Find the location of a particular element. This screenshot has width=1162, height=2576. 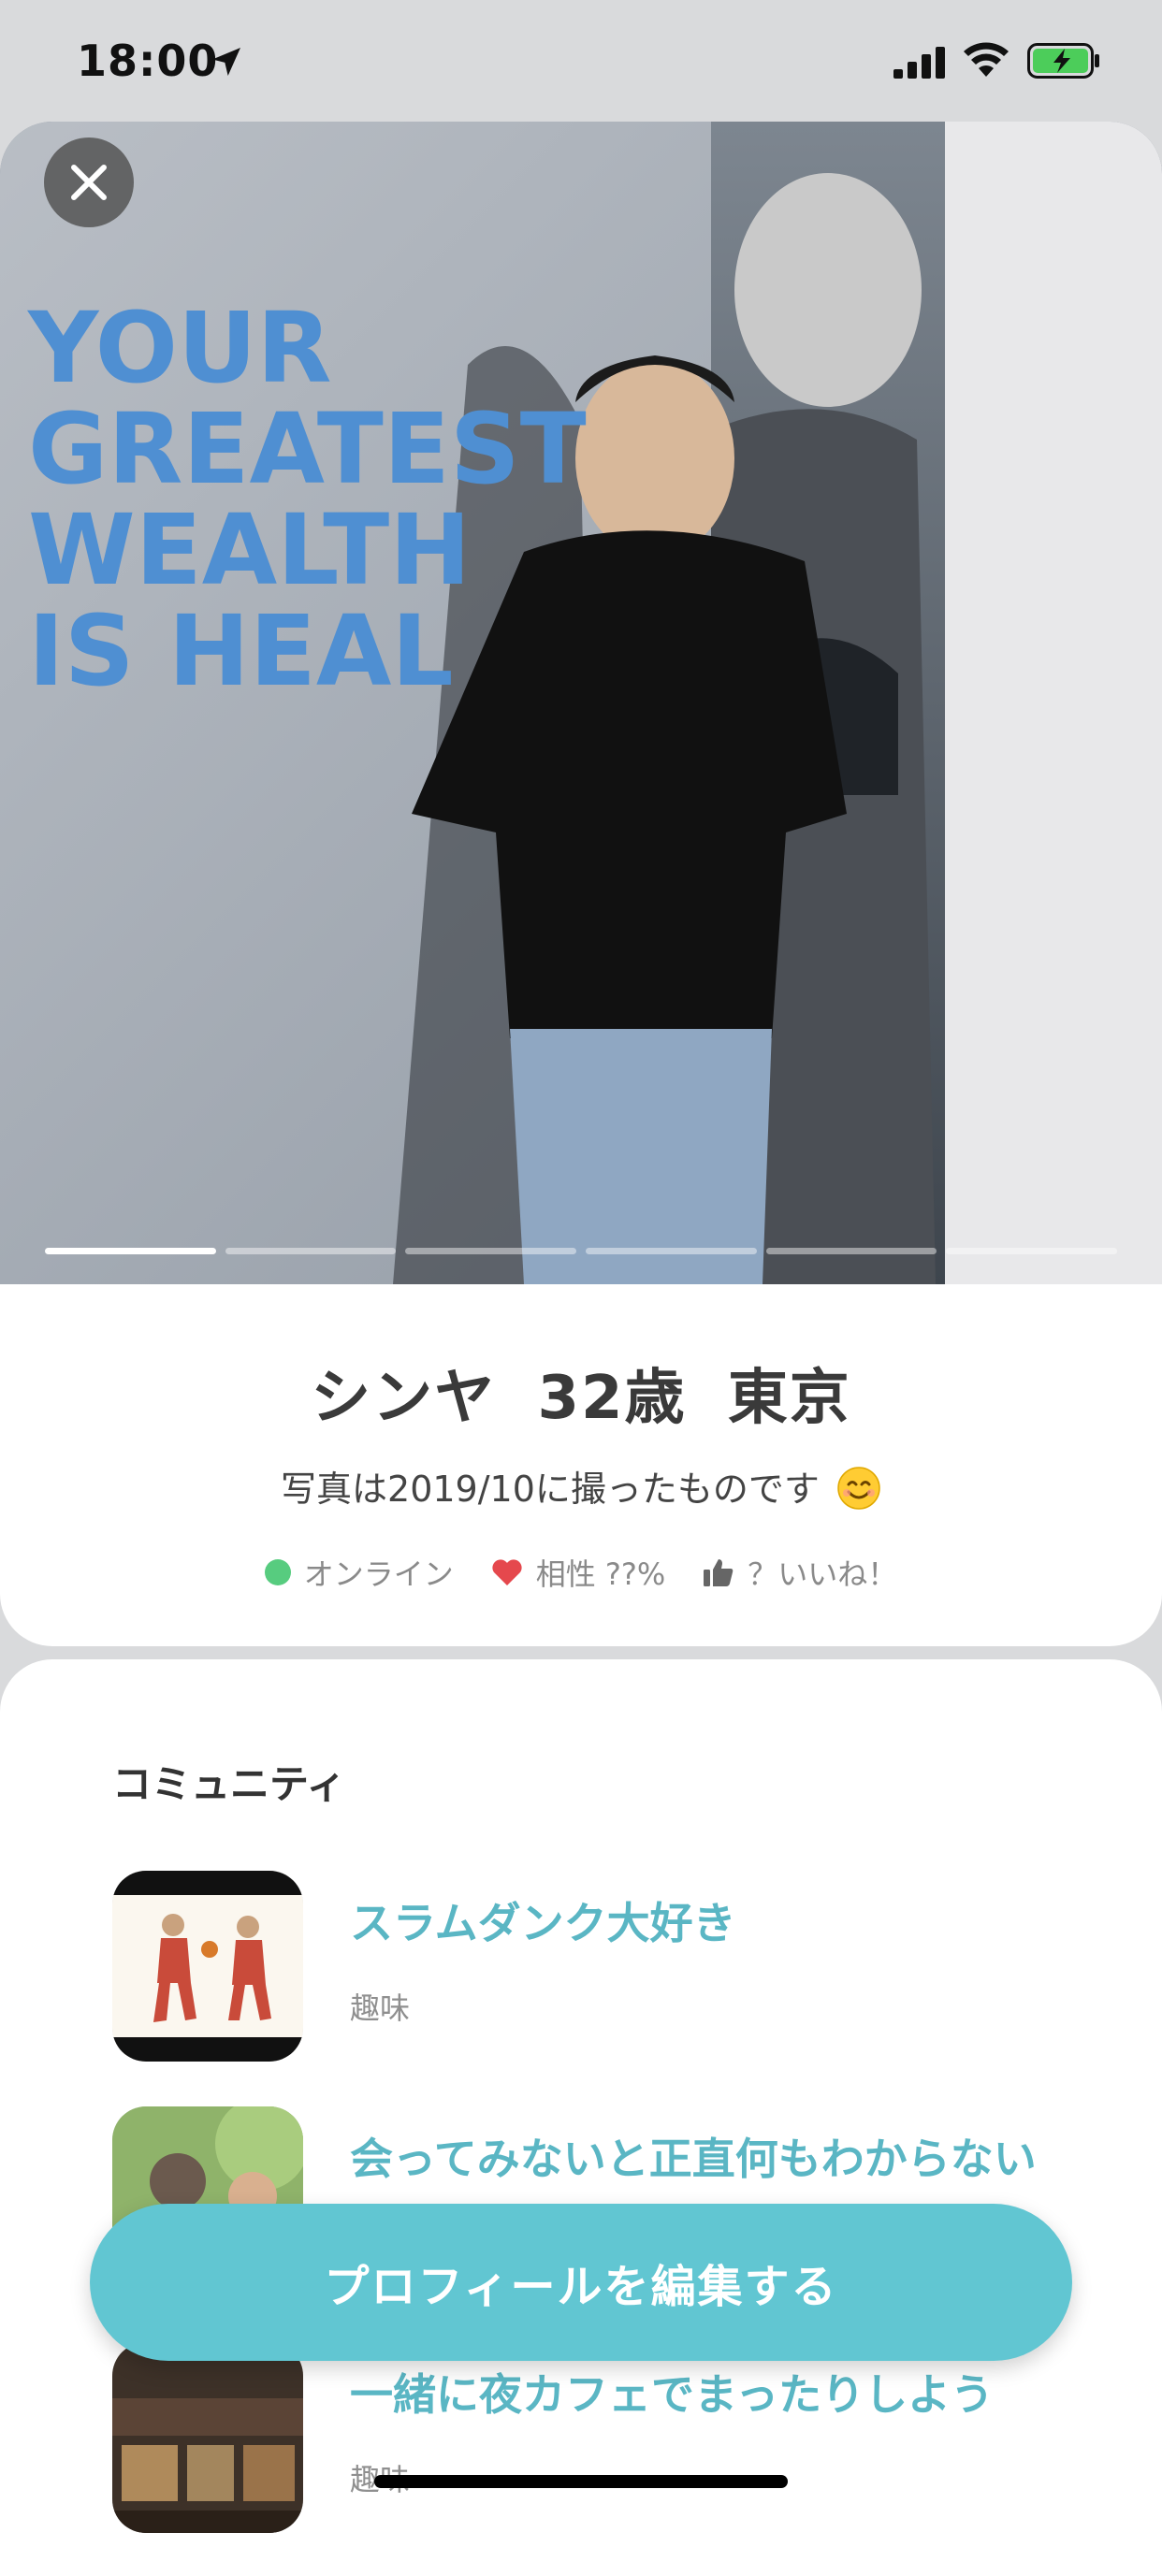

caption-text: 写真は2019/10に撮ったものです is located at coordinates (550, 1489).